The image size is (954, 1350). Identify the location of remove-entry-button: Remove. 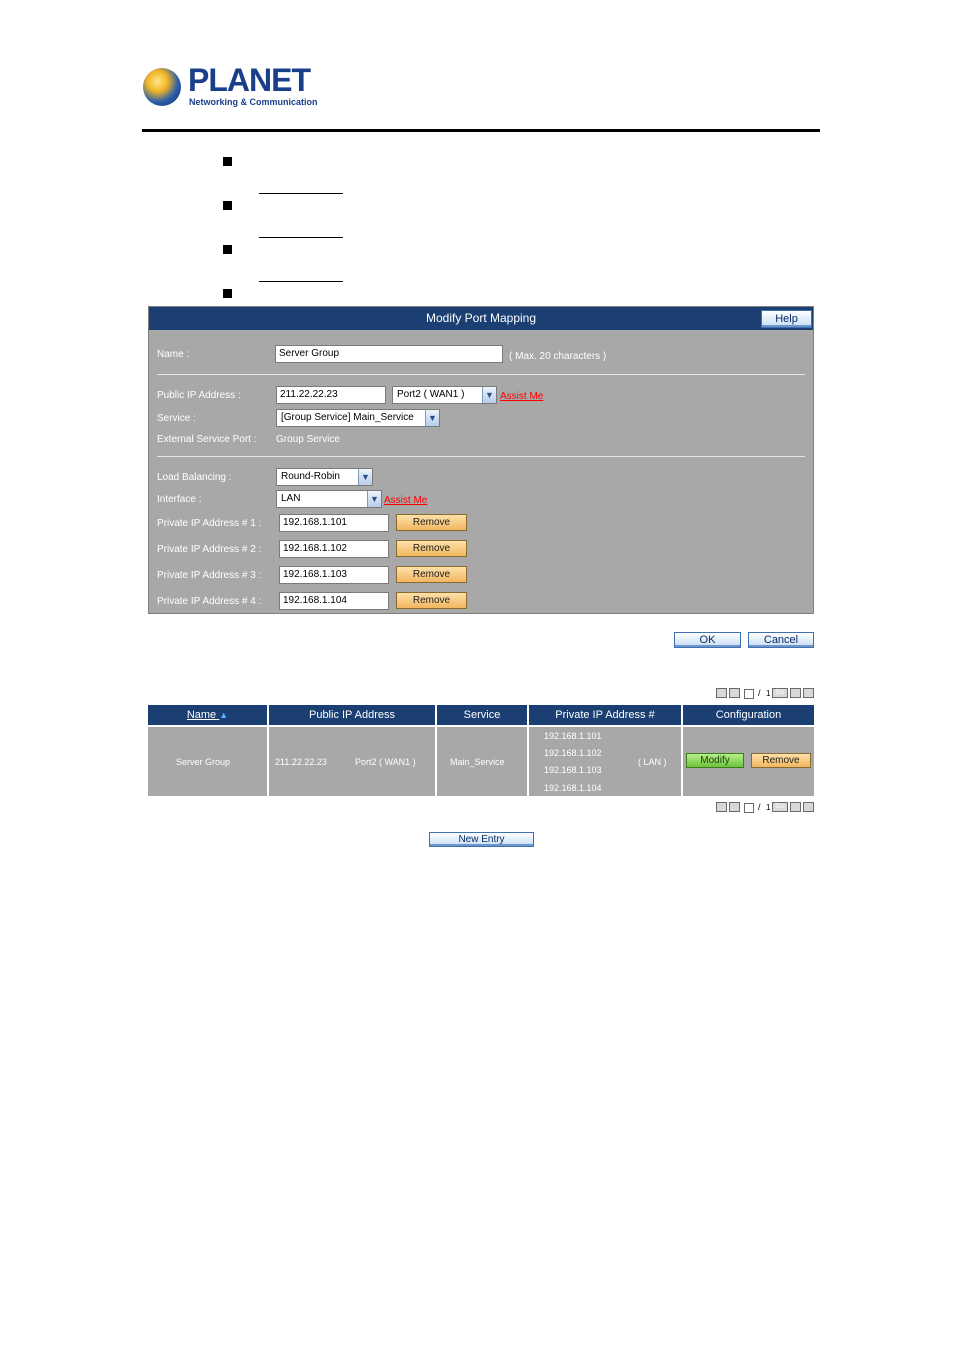
(781, 760).